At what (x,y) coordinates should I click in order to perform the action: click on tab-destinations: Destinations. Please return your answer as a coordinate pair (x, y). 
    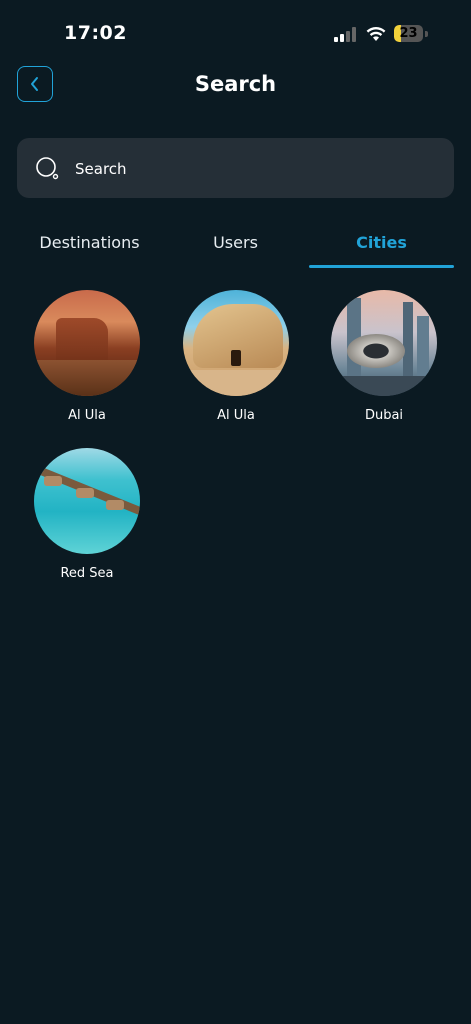
    Looking at the image, I should click on (89, 245).